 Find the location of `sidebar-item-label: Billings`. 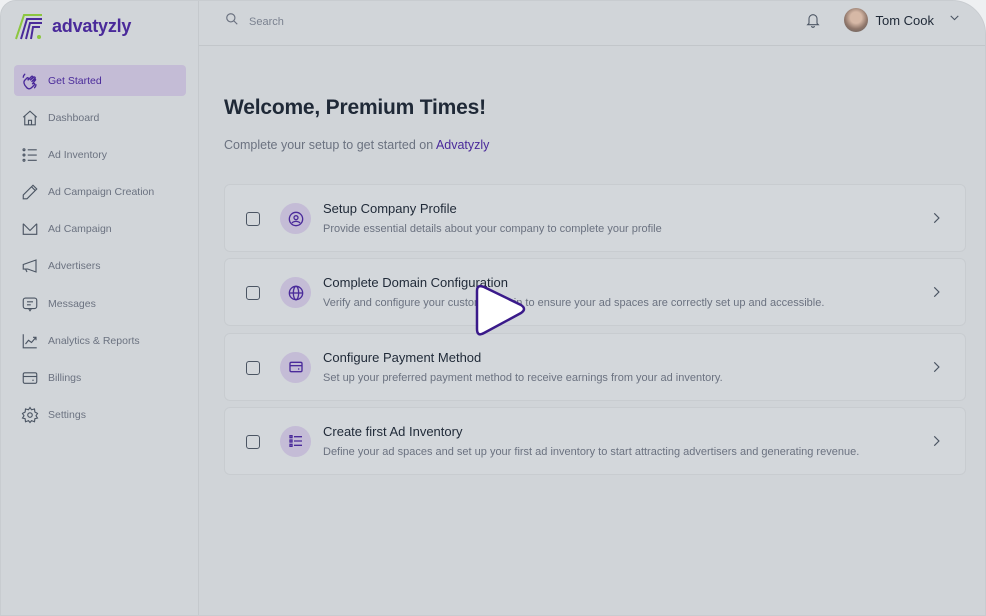

sidebar-item-label: Billings is located at coordinates (65, 378).